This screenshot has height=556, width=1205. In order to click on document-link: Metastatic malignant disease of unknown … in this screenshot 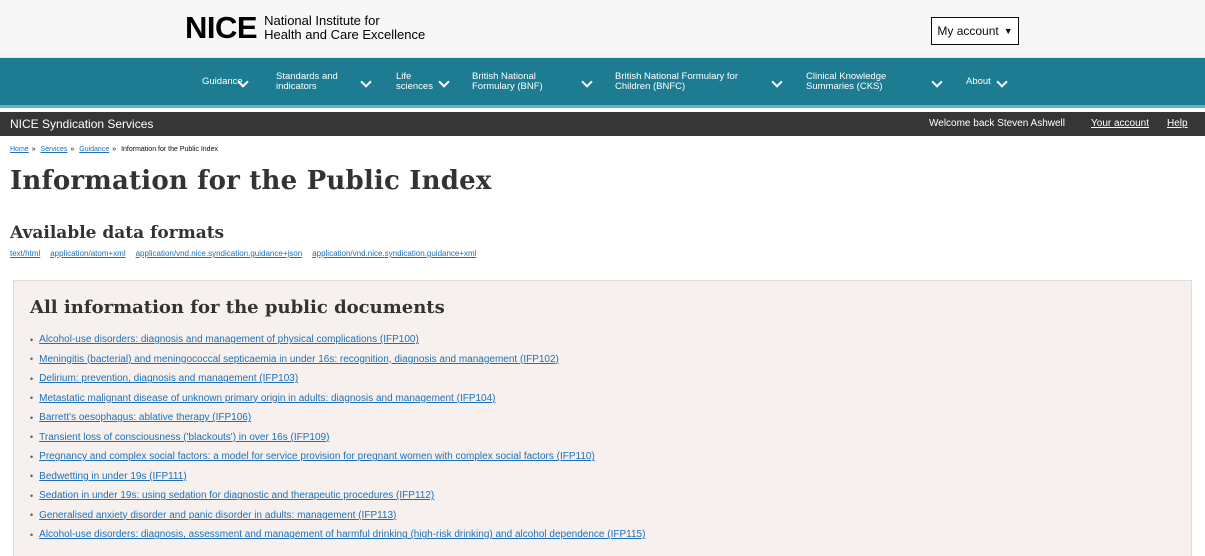, I will do `click(267, 398)`.